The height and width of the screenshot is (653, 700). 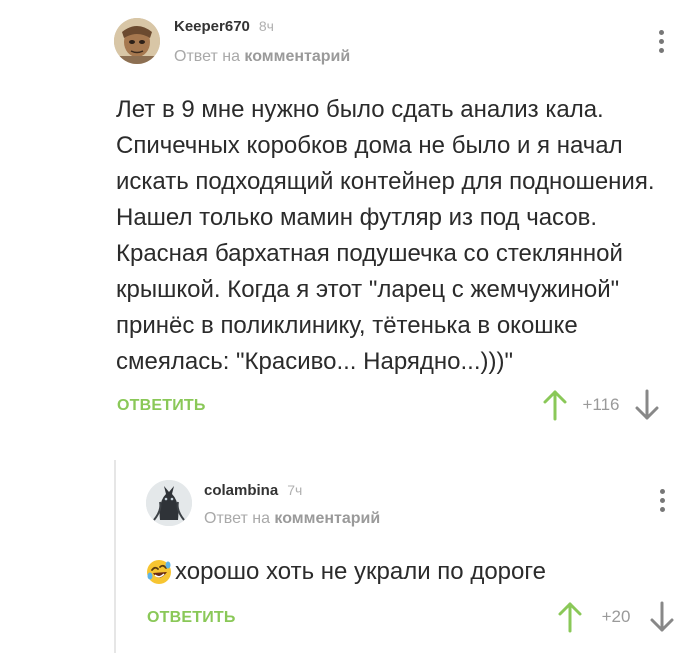 What do you see at coordinates (266, 26) in the screenshot?
I see `comment-time: 8ч` at bounding box center [266, 26].